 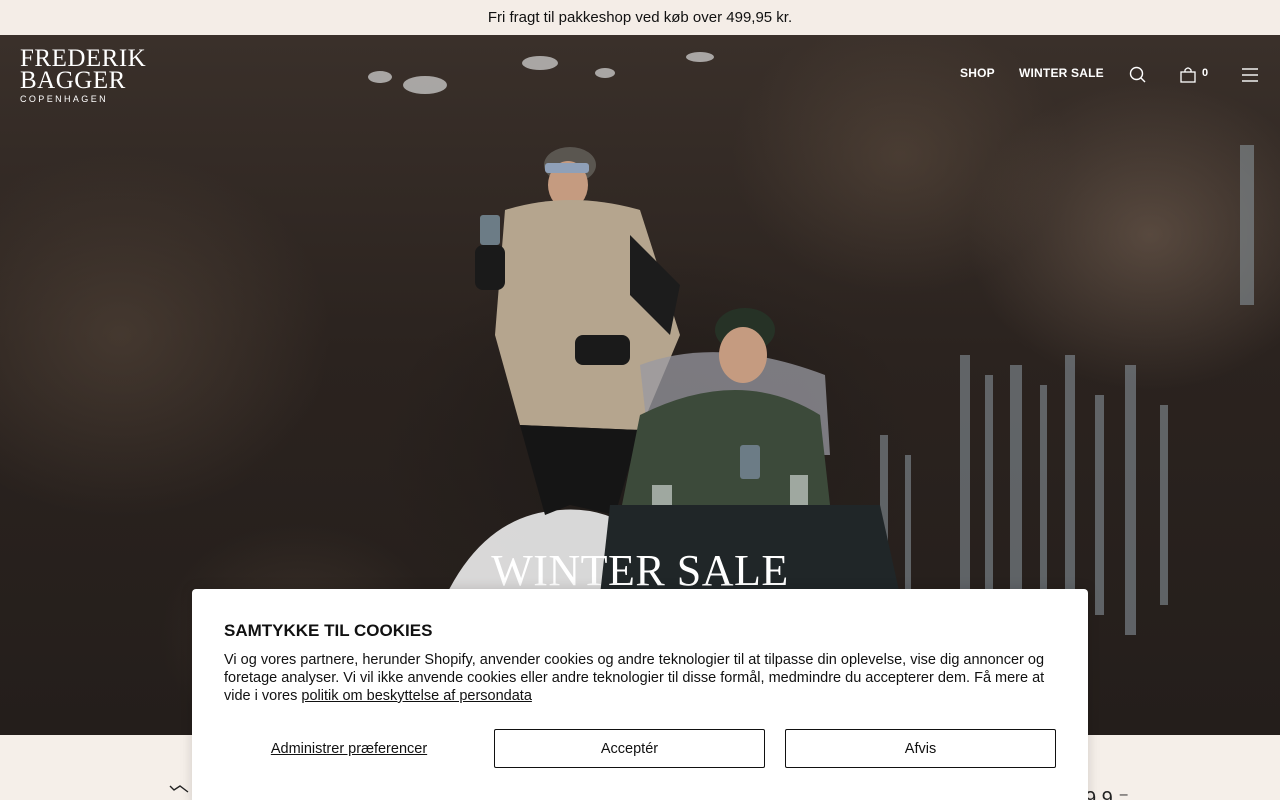 I want to click on manage-preferences-link: Administrer præferencer, so click(x=349, y=748).